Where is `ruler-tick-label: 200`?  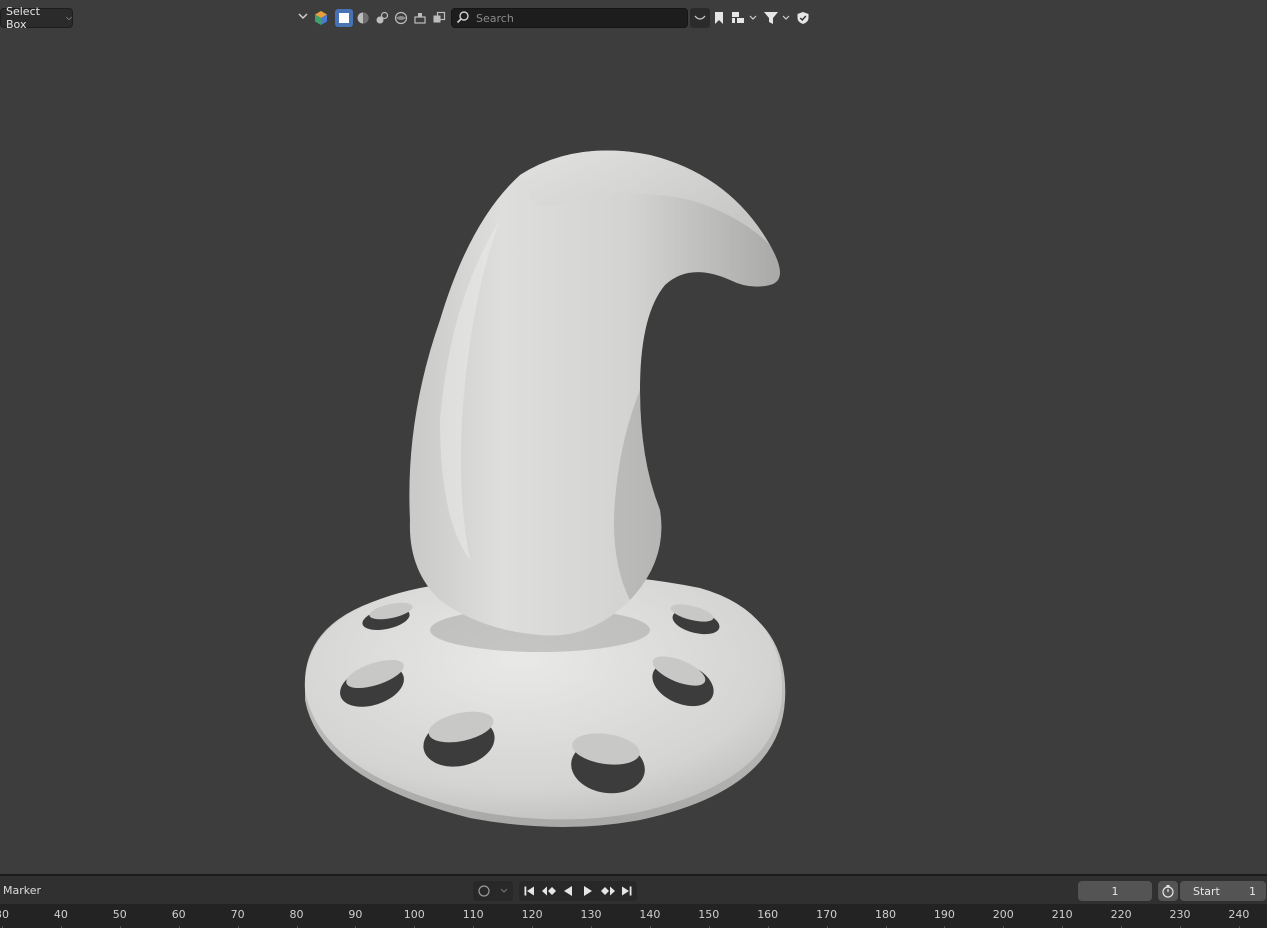
ruler-tick-label: 200 is located at coordinates (1003, 914).